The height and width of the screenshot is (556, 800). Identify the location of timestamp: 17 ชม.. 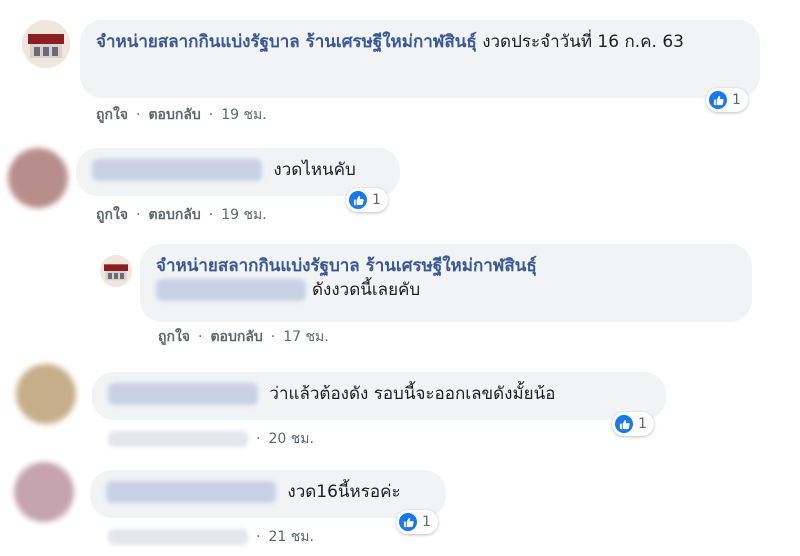
(305, 337).